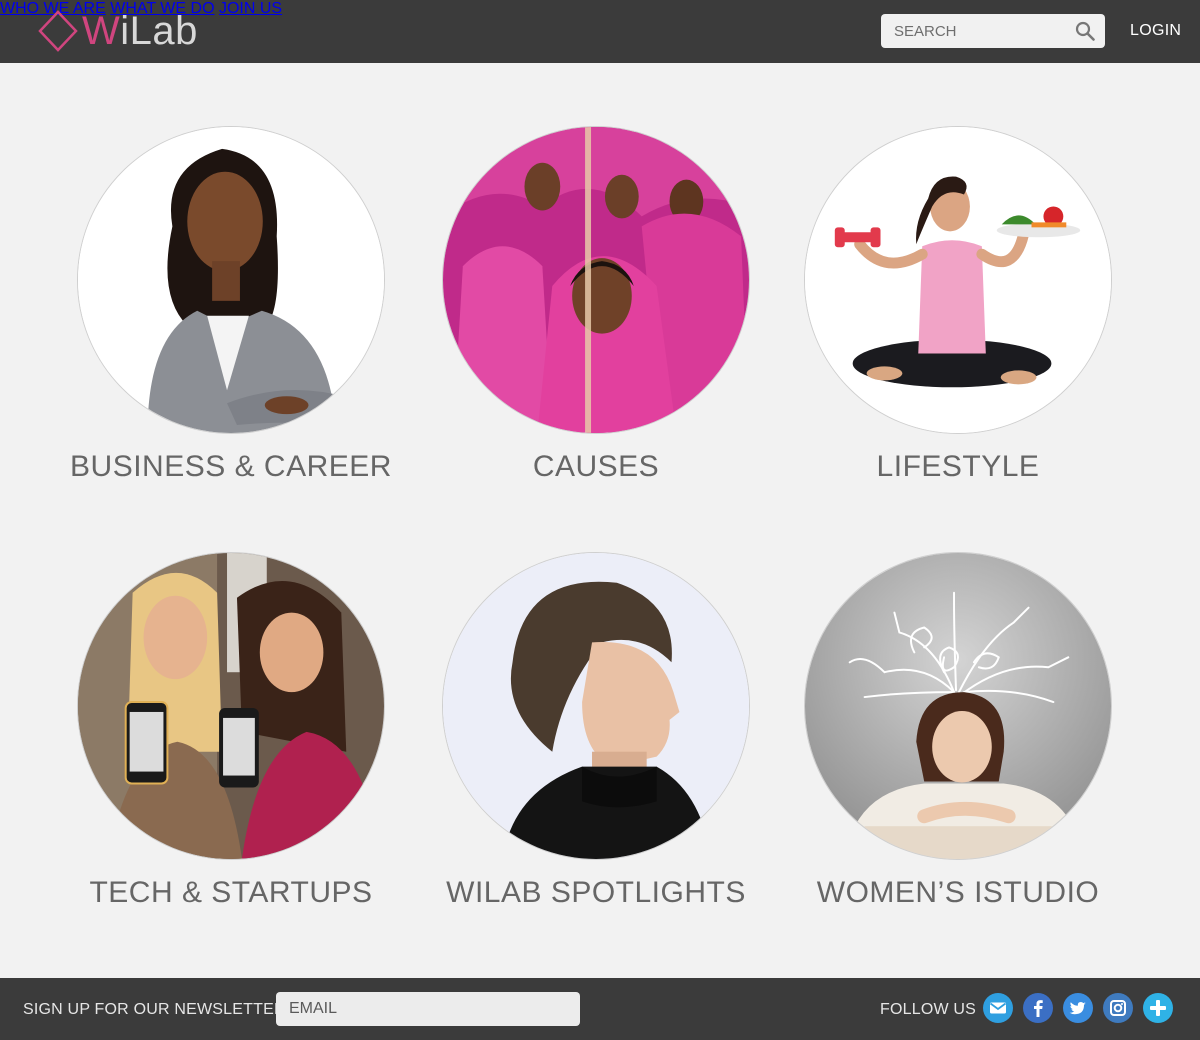  I want to click on instagram-icon, so click(1118, 1008).